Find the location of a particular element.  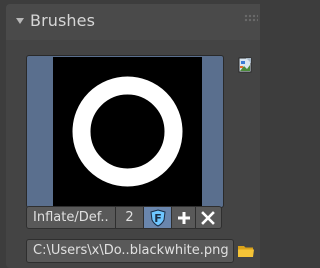

open-file-button is located at coordinates (246, 251).